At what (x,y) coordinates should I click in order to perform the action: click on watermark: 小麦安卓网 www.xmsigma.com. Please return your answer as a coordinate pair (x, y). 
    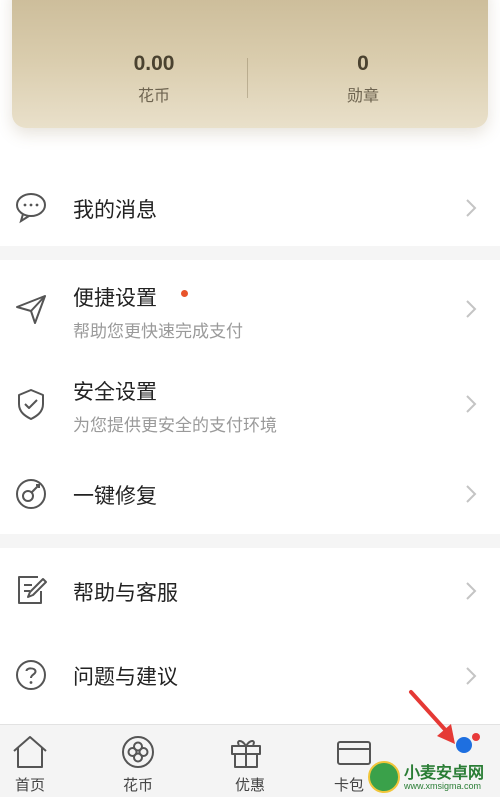
    Looking at the image, I should click on (434, 777).